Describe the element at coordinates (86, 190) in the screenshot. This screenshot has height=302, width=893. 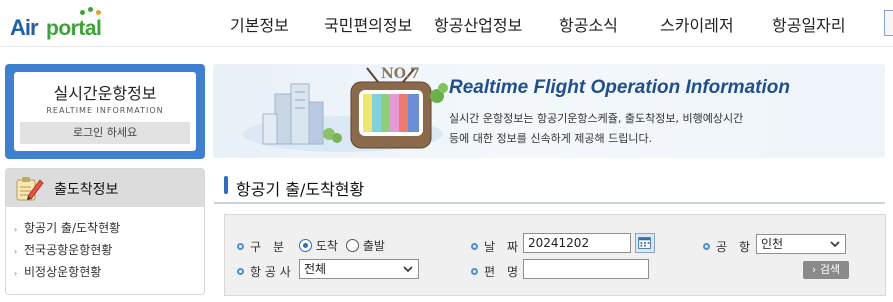
I see `side-menu-title: 출도착정보` at that location.